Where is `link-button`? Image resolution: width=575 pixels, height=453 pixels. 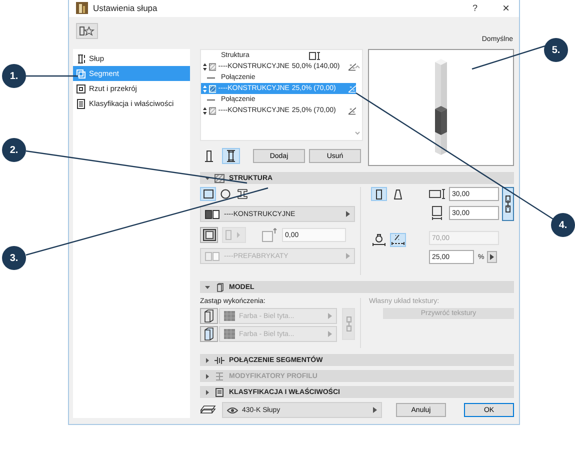 link-button is located at coordinates (508, 204).